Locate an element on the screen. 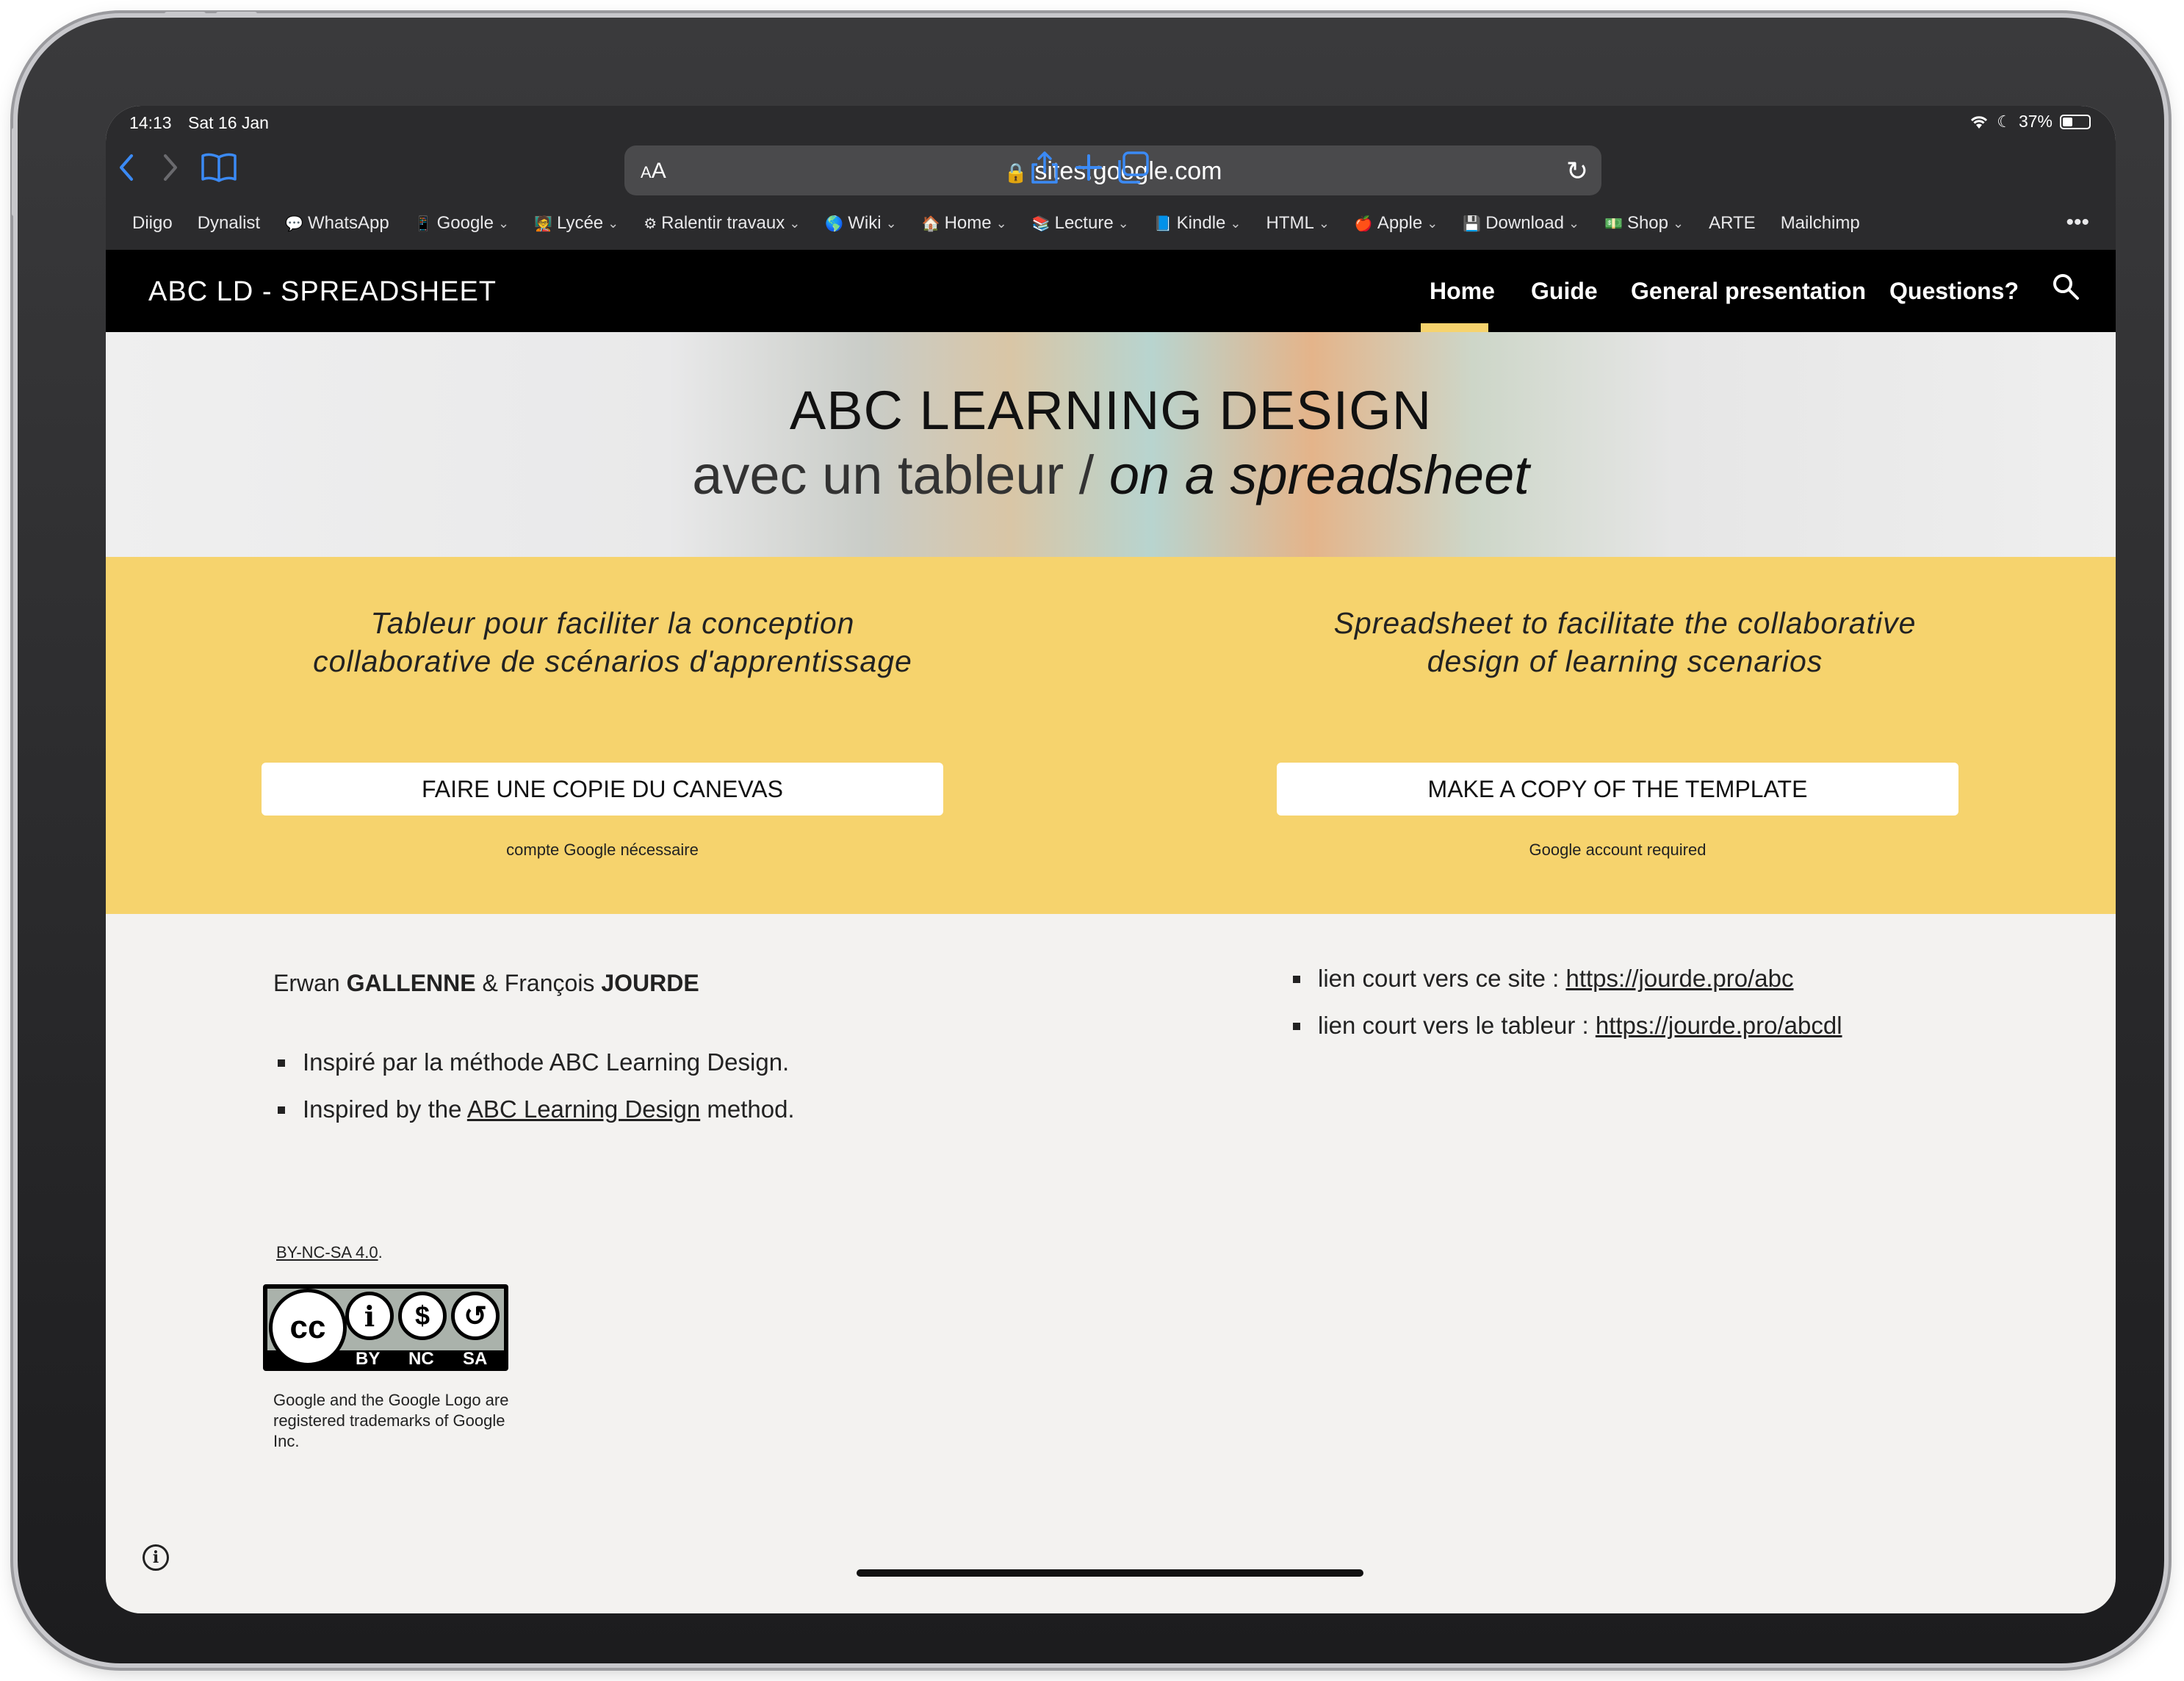 Image resolution: width=2184 pixels, height=1681 pixels. share-icon is located at coordinates (1044, 167).